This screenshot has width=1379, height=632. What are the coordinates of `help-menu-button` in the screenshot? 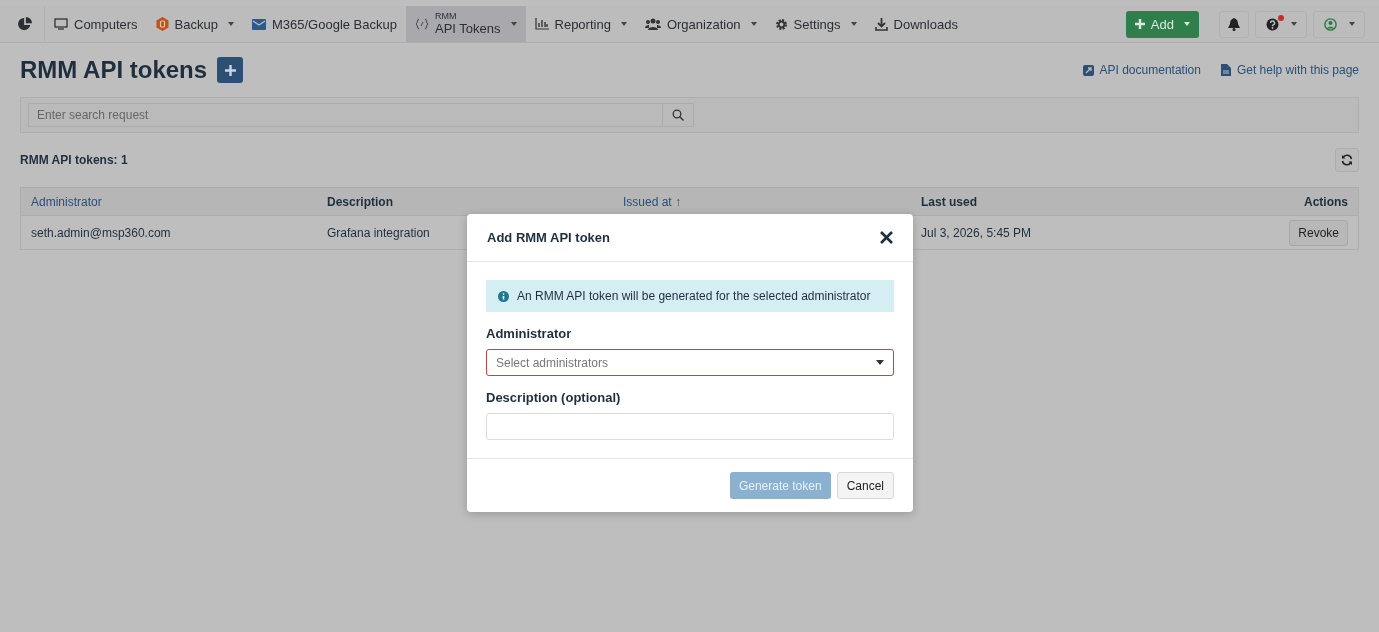 It's located at (1281, 24).